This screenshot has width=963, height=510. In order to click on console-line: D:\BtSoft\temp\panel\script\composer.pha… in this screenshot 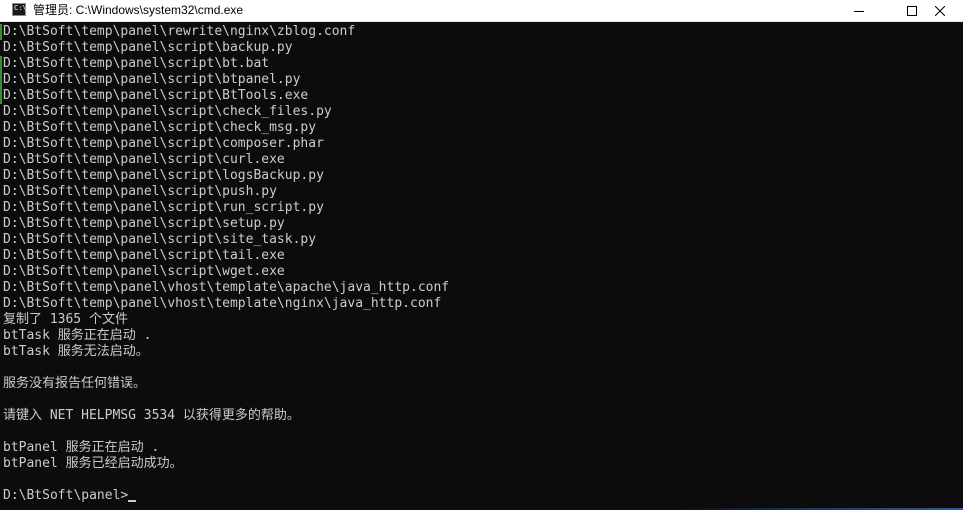, I will do `click(163, 143)`.